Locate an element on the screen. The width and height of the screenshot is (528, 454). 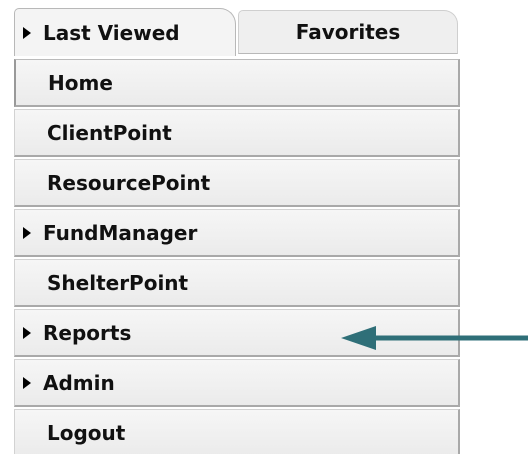
tab-last-viewed: Last Viewed is located at coordinates (125, 32).